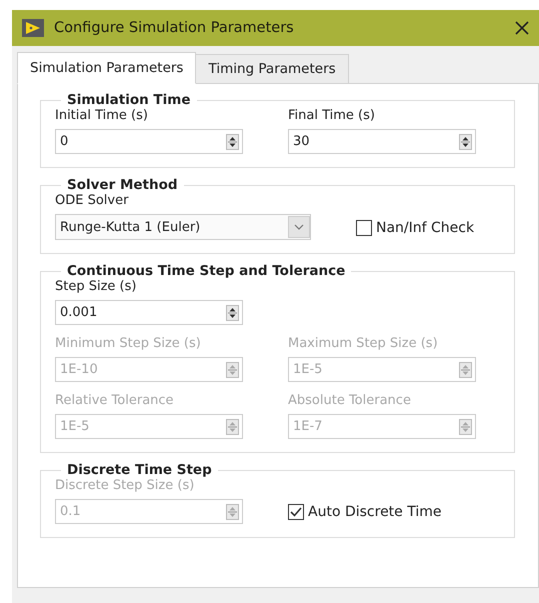  What do you see at coordinates (350, 400) in the screenshot?
I see `field-label: Absolute Tolerance` at bounding box center [350, 400].